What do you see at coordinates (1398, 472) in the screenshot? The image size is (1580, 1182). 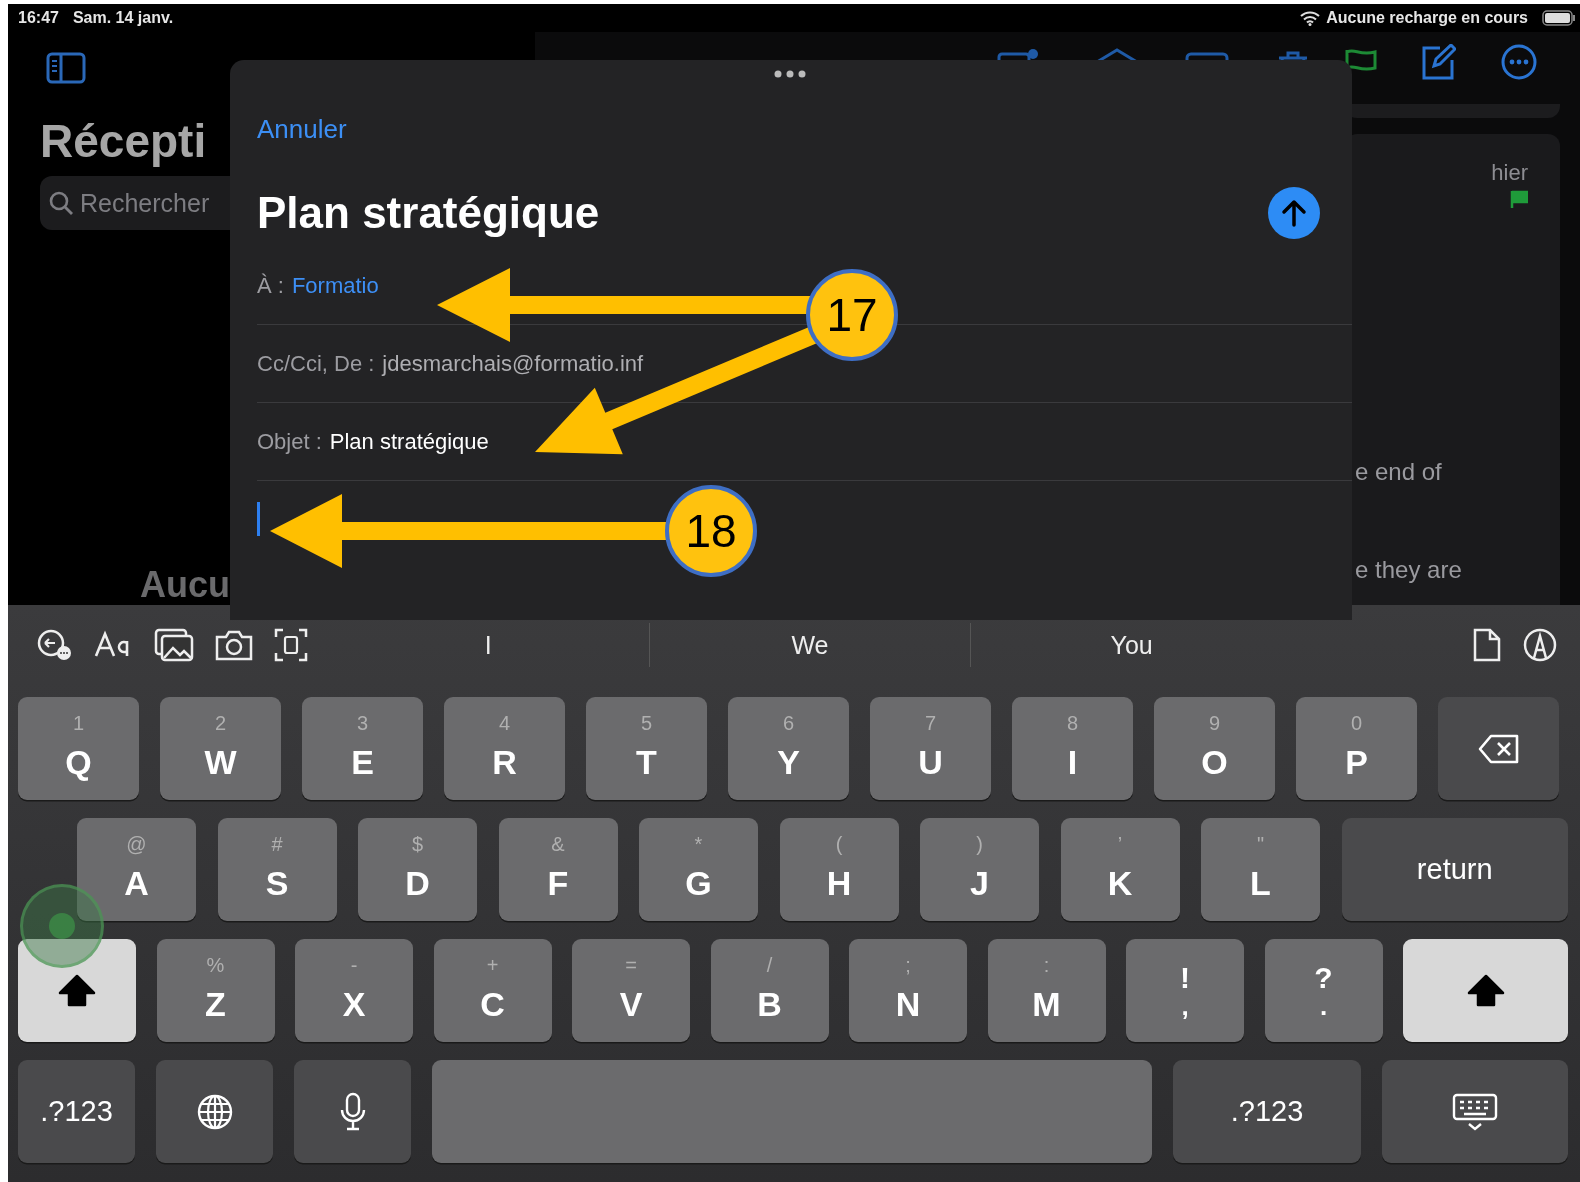 I see `message-preview-text: e end of` at bounding box center [1398, 472].